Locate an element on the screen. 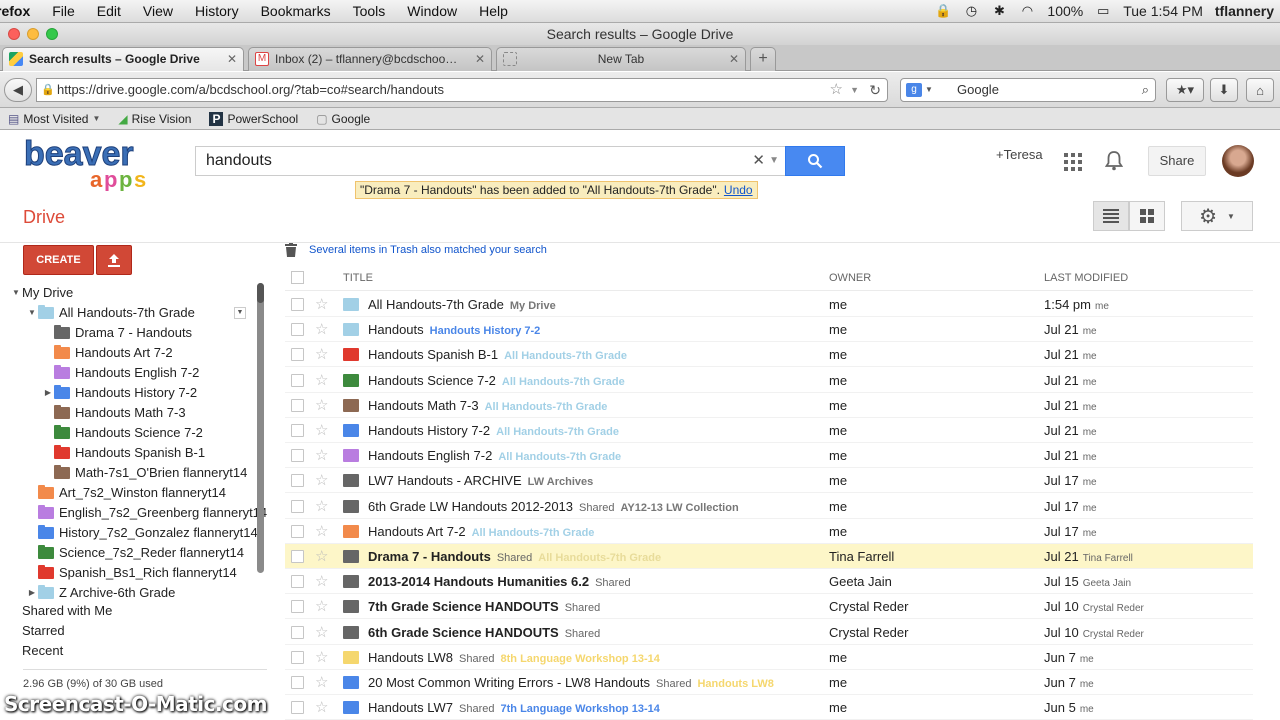  search-options-icon: ▼ is located at coordinates (774, 161).